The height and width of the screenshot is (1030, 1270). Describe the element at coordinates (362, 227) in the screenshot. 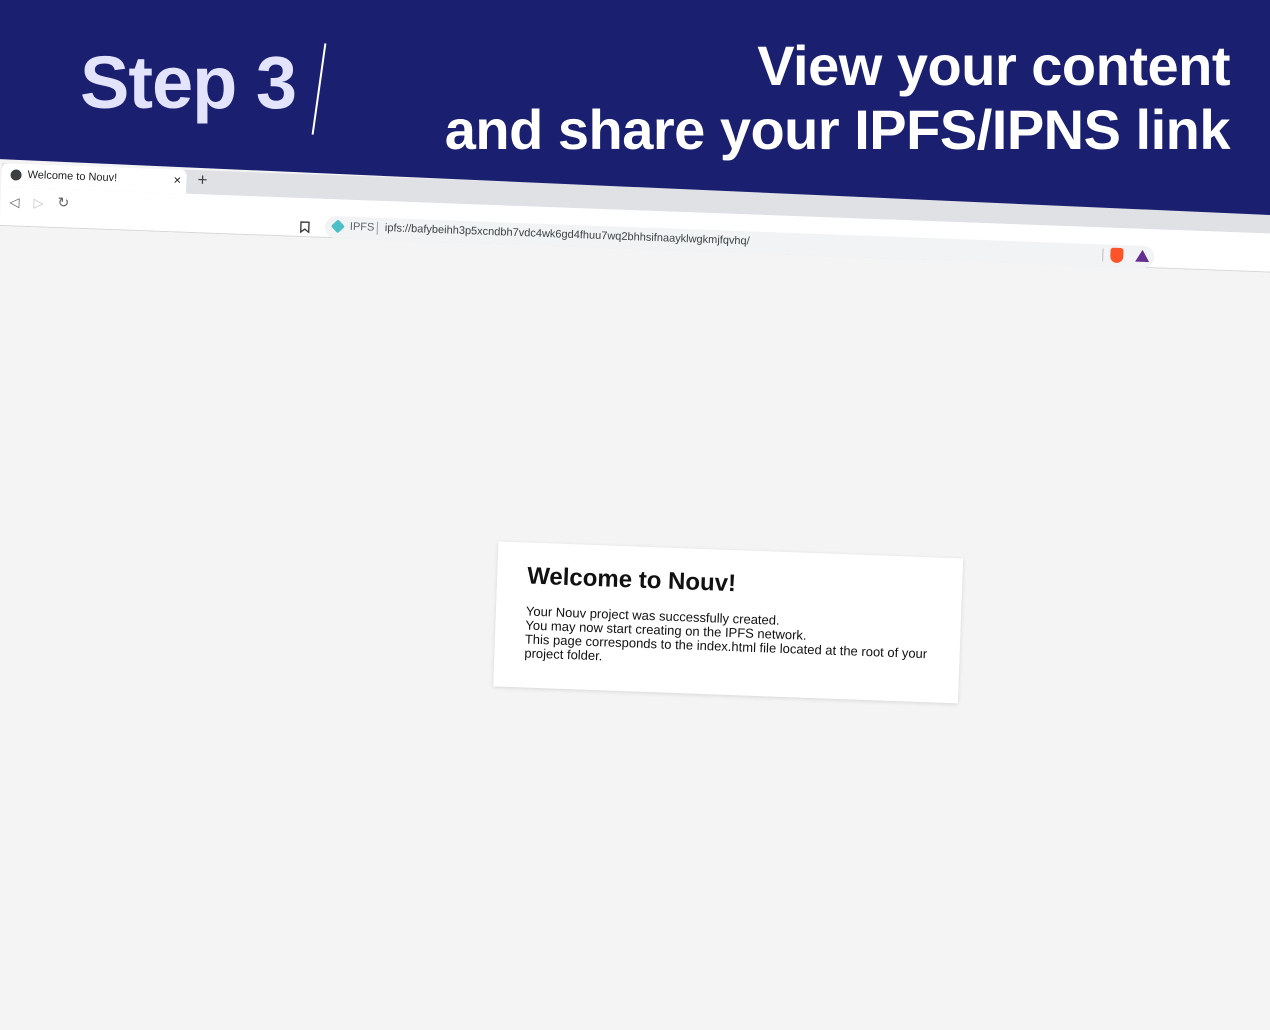

I see `ipfs-label: IPFS` at that location.